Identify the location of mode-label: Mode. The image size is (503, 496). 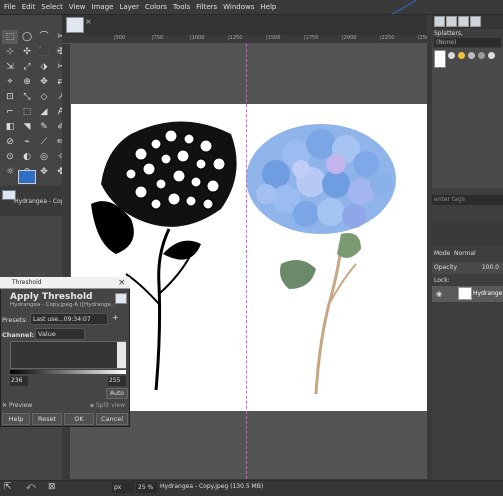
(442, 253).